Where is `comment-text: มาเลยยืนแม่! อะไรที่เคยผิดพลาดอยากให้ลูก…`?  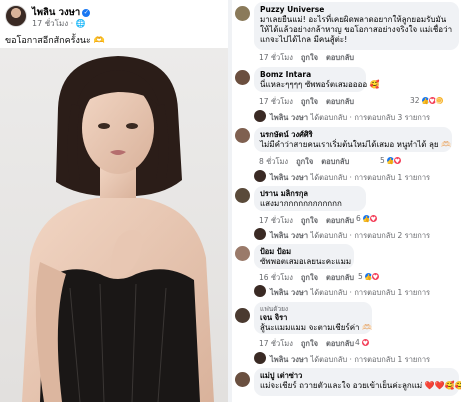
comment-text: มาเลยยืนแม่! อะไรที่เคยผิดพลาดอยากให้ลูก… is located at coordinates (356, 29).